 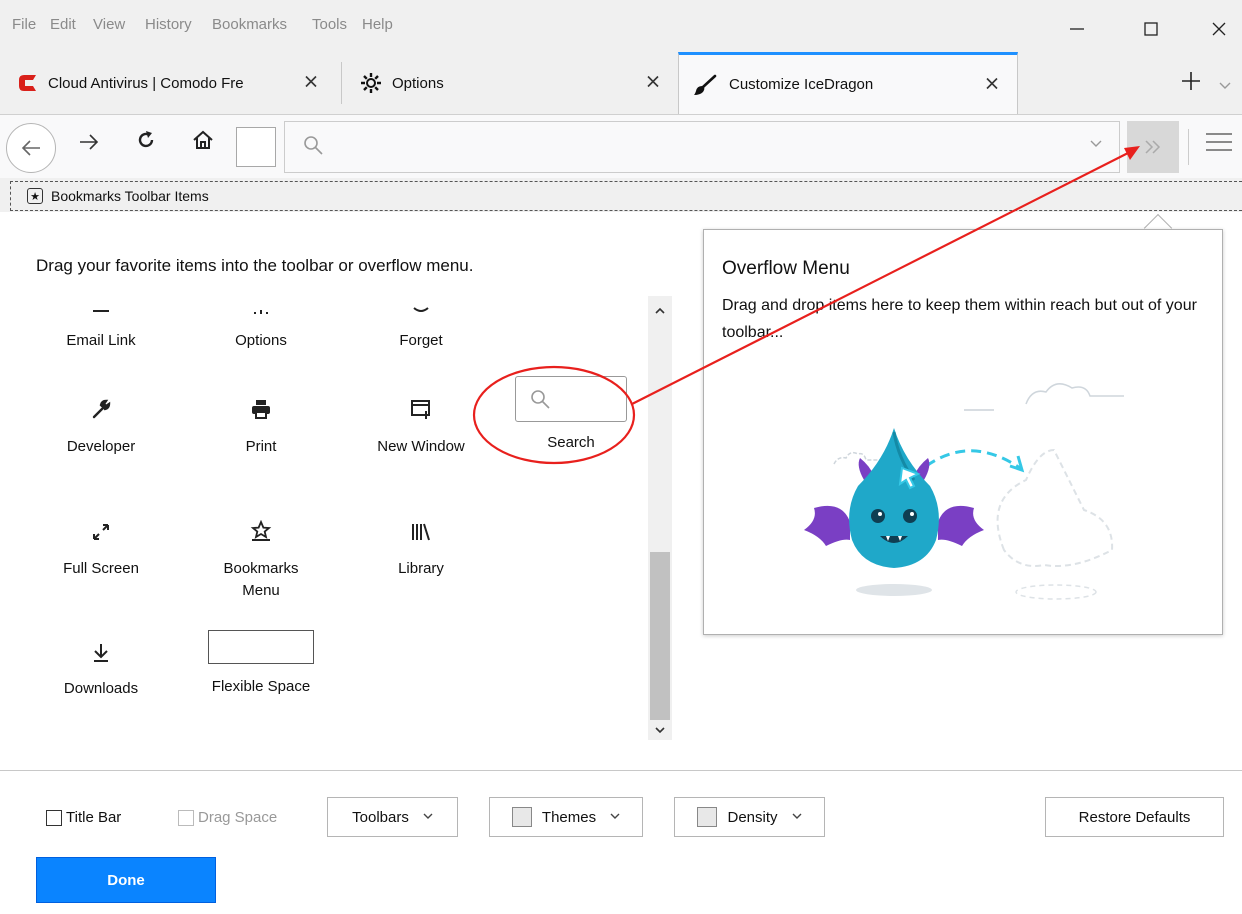 What do you see at coordinates (27, 83) in the screenshot?
I see `comodo-logo-icon` at bounding box center [27, 83].